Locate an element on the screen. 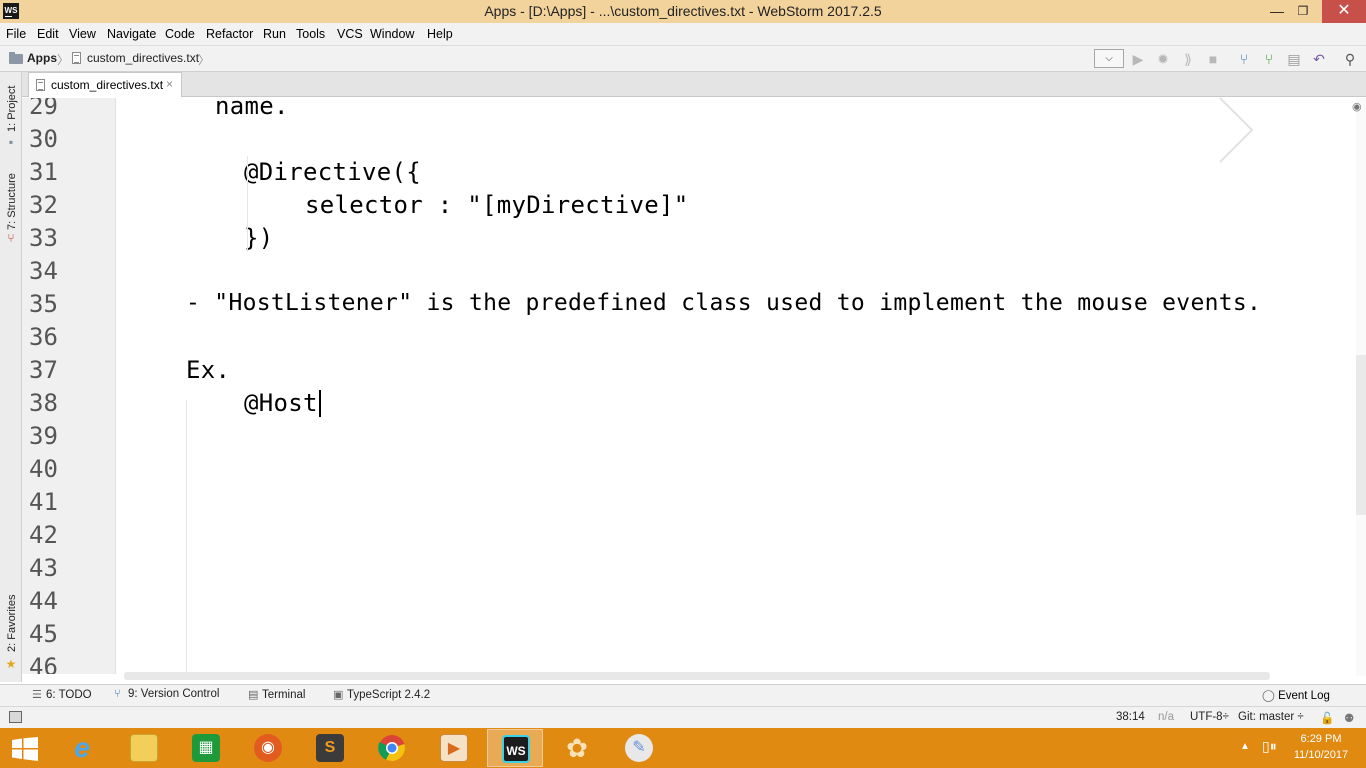 This screenshot has height=768, width=1366. menu-navigate: Navigate is located at coordinates (131, 34).